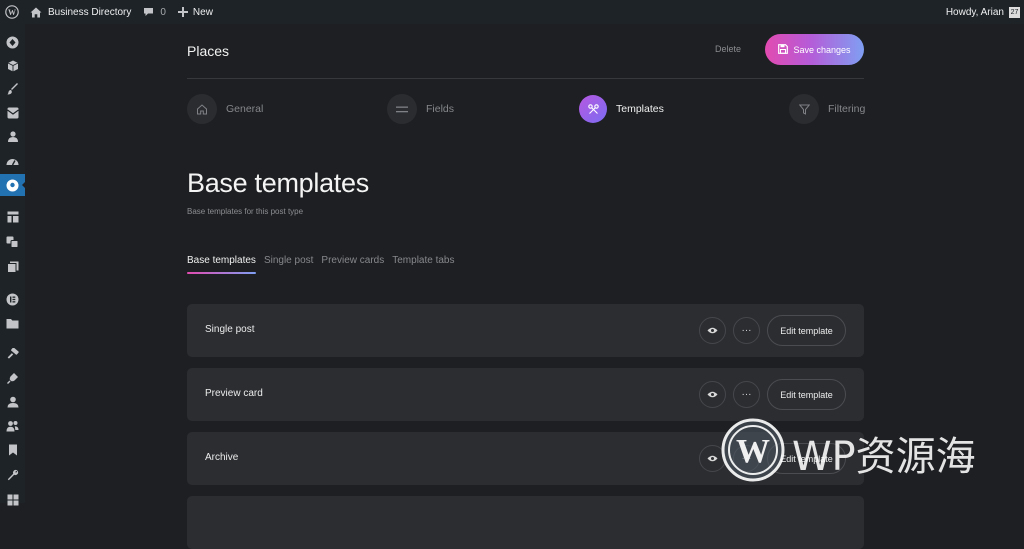  I want to click on account-menu: Howdy, Arian 27, so click(984, 12).